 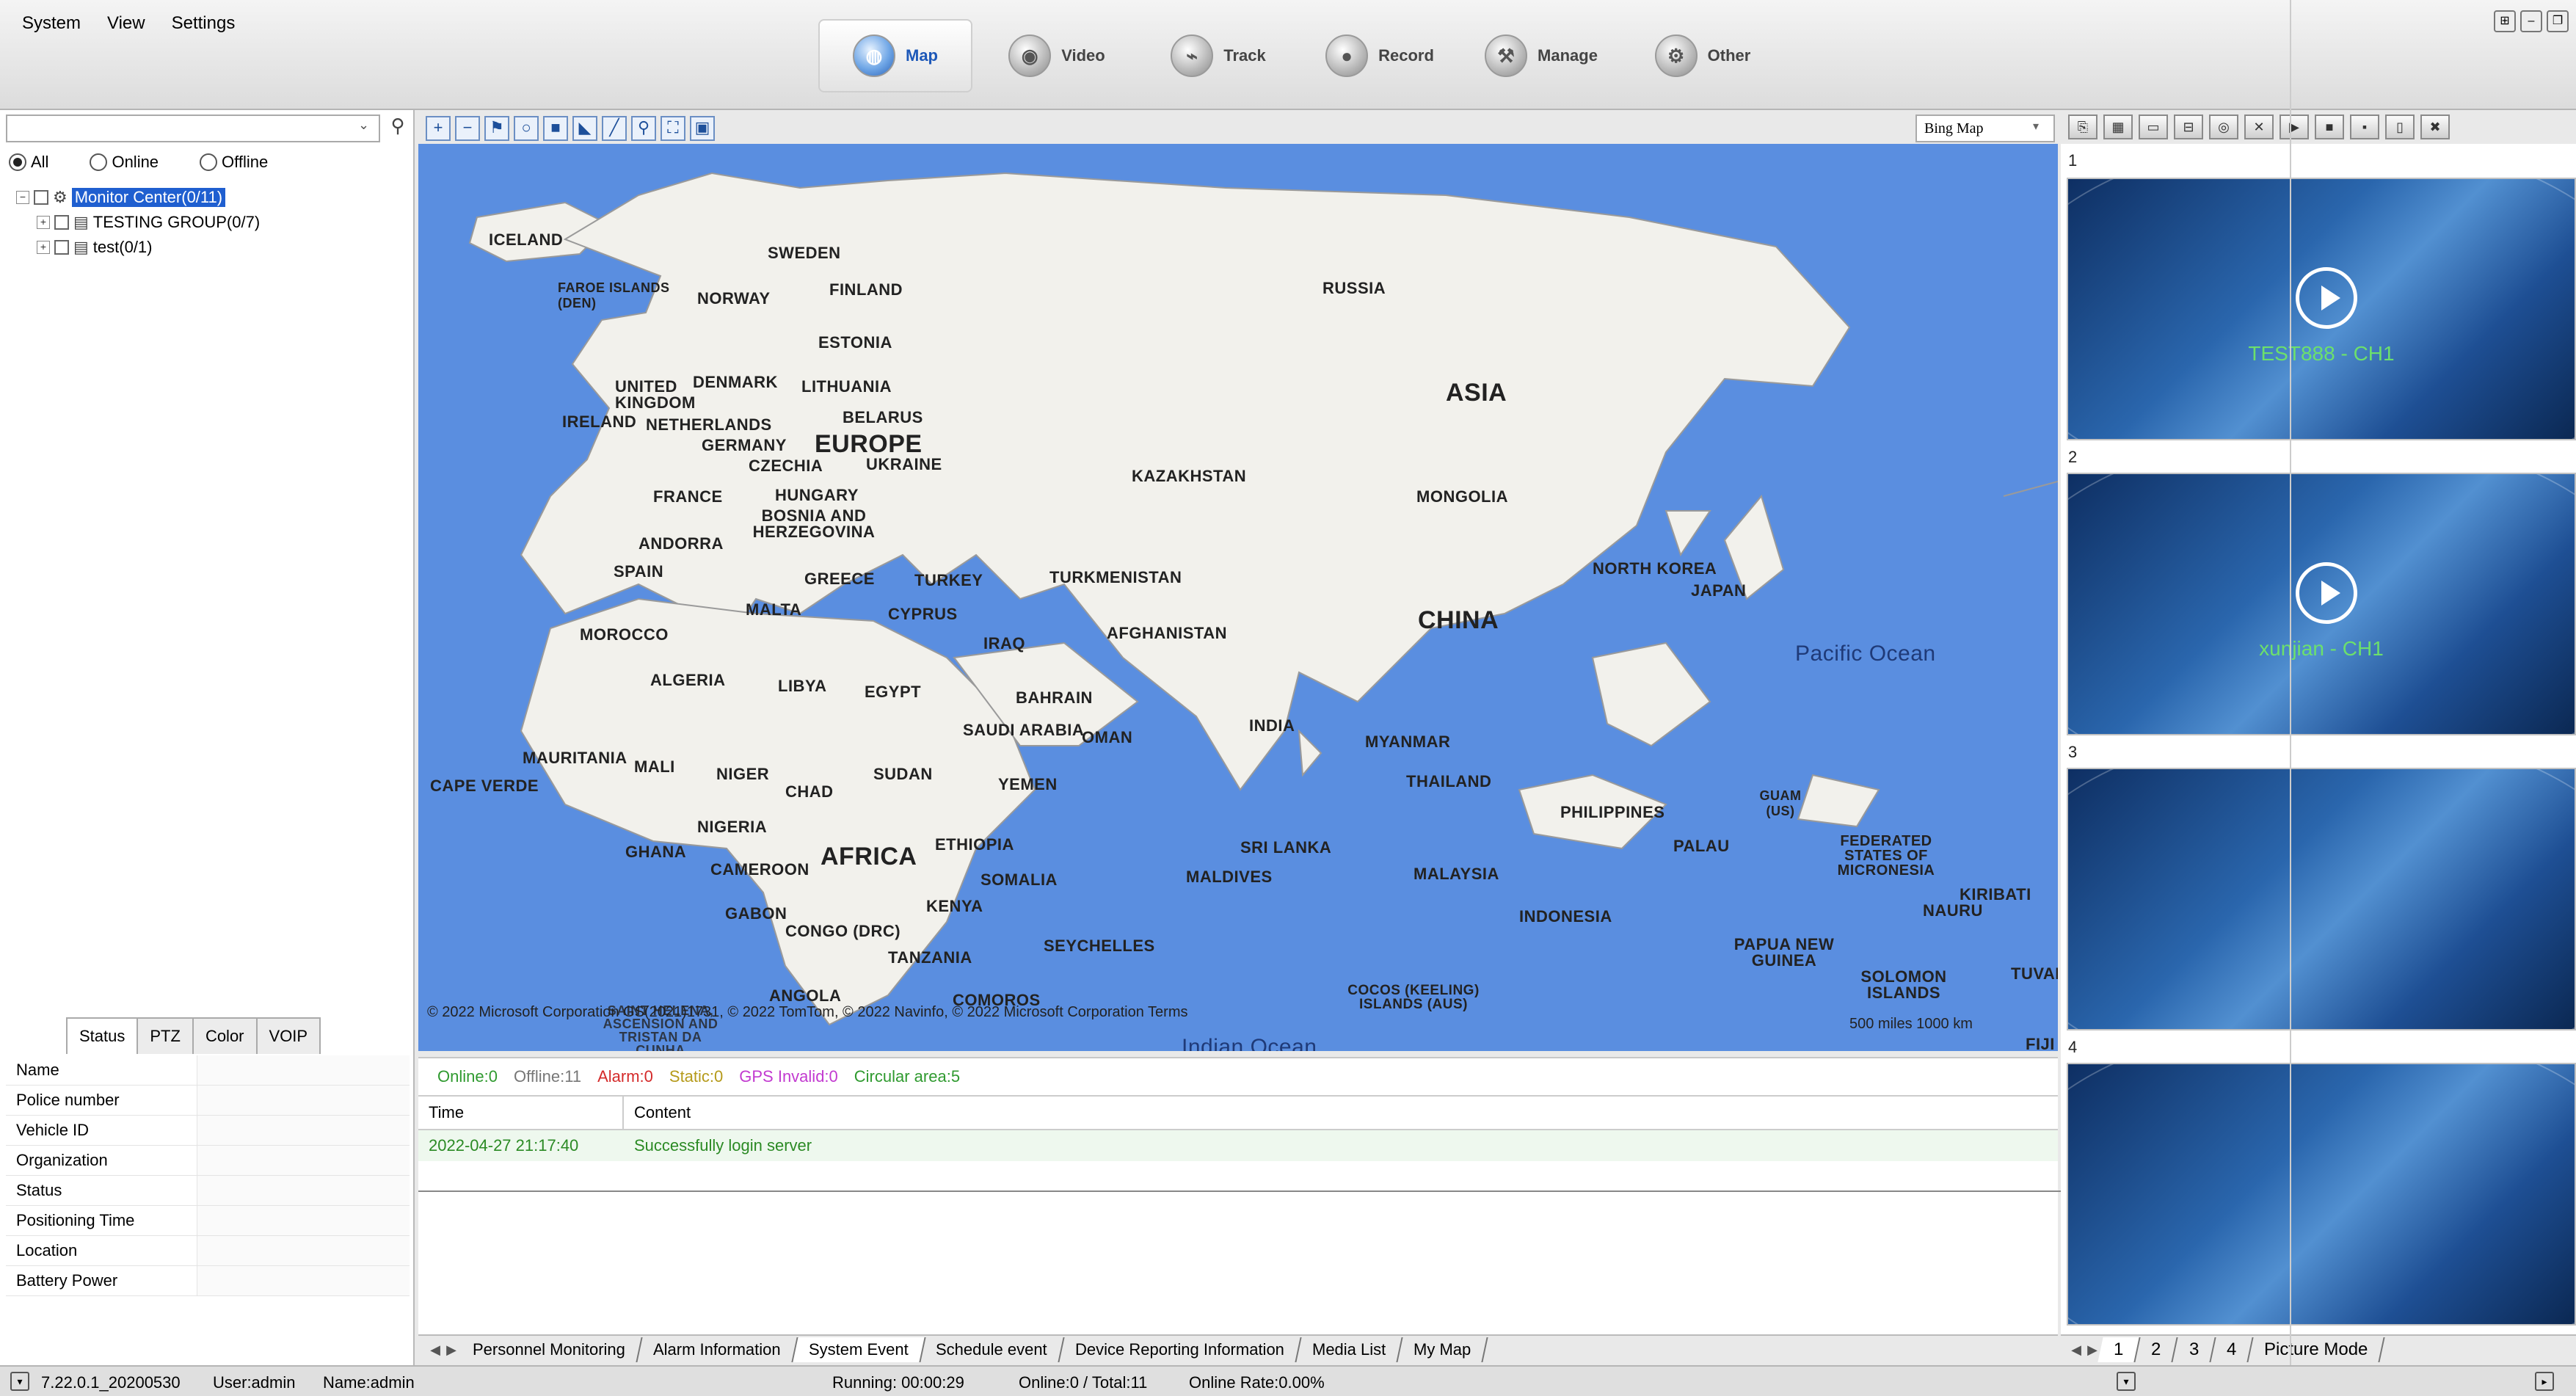 What do you see at coordinates (895, 55) in the screenshot?
I see `nav-tab-map: ◍ Map` at bounding box center [895, 55].